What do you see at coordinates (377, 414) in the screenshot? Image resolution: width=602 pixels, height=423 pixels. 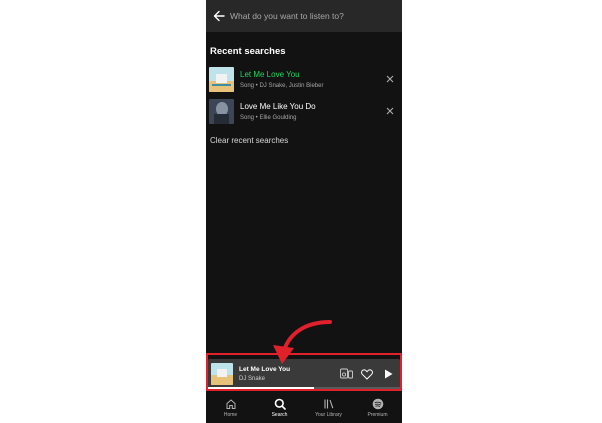 I see `nav-label-premium: Premium` at bounding box center [377, 414].